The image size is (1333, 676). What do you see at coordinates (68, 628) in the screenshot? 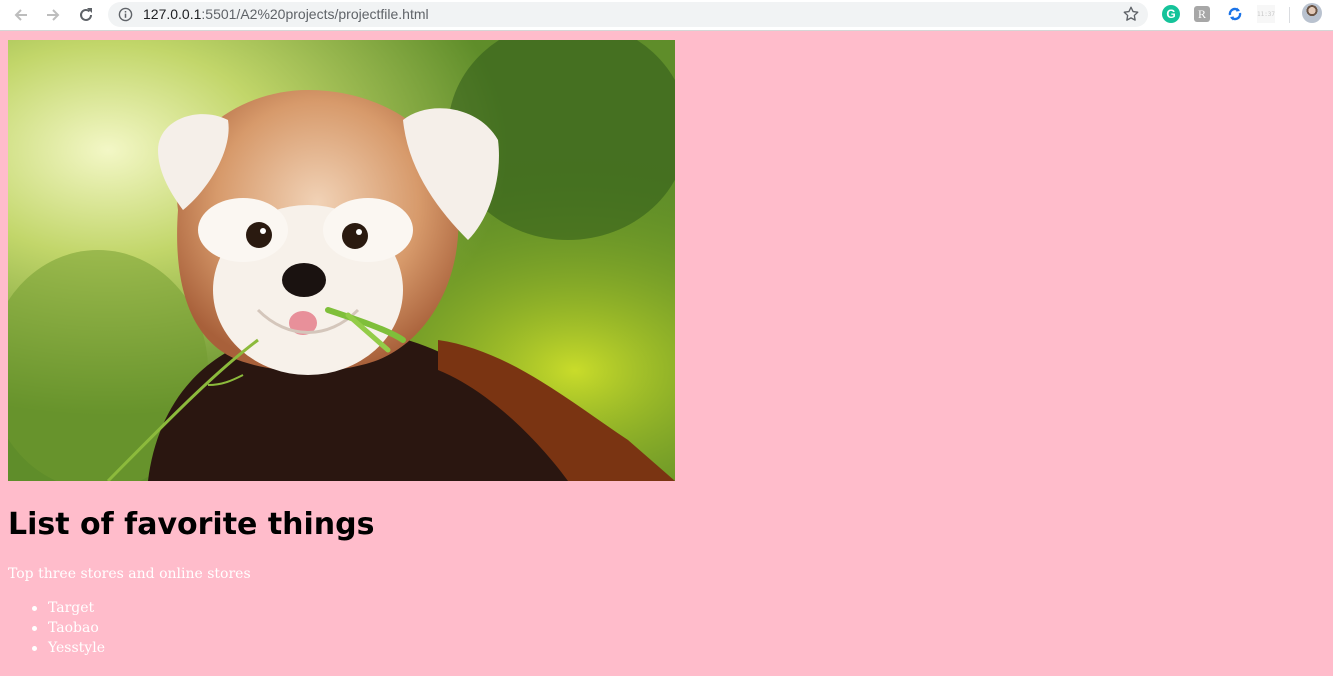
I see `list-item: Taobao` at bounding box center [68, 628].